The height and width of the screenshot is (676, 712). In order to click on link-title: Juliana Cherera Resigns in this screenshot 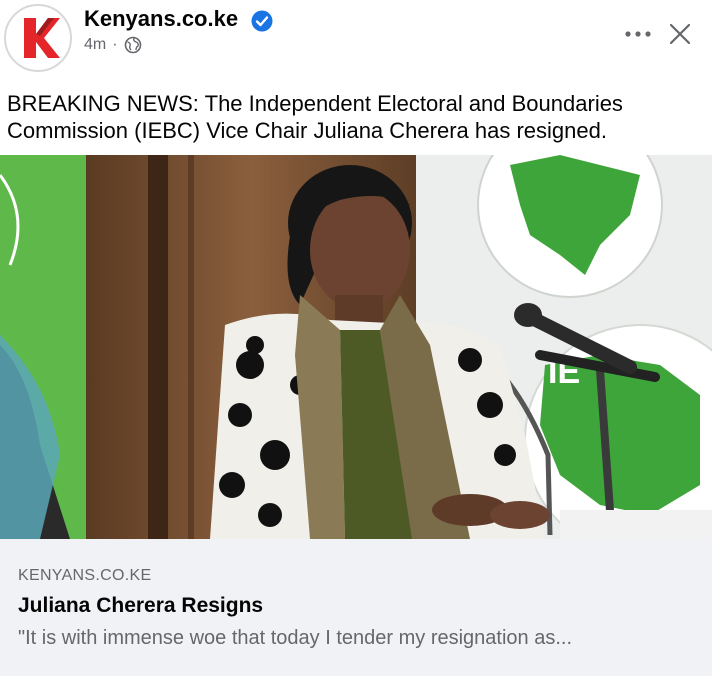, I will do `click(140, 606)`.